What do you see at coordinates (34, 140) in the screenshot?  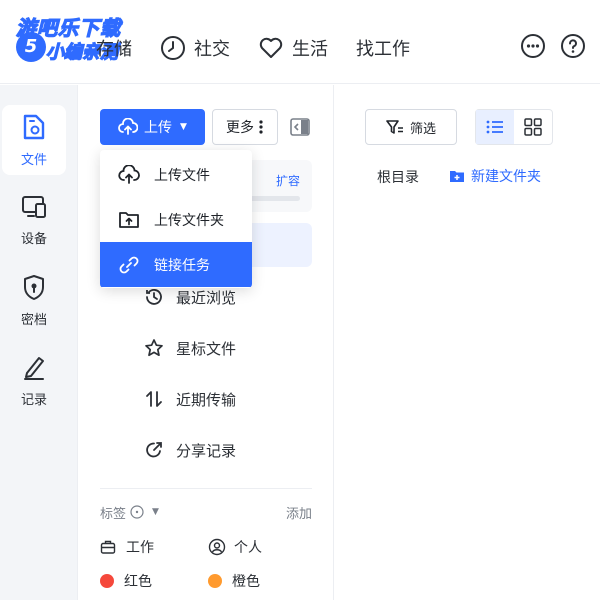 I see `rail-item-files: 文件` at bounding box center [34, 140].